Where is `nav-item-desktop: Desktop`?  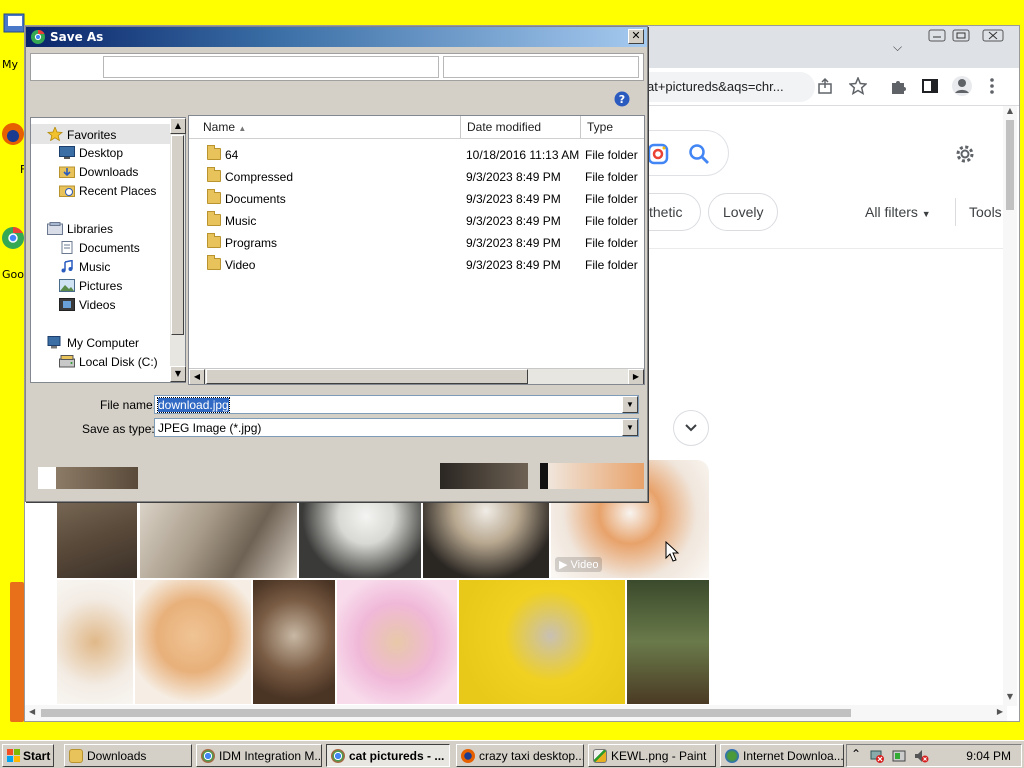
nav-item-desktop: Desktop is located at coordinates (91, 153).